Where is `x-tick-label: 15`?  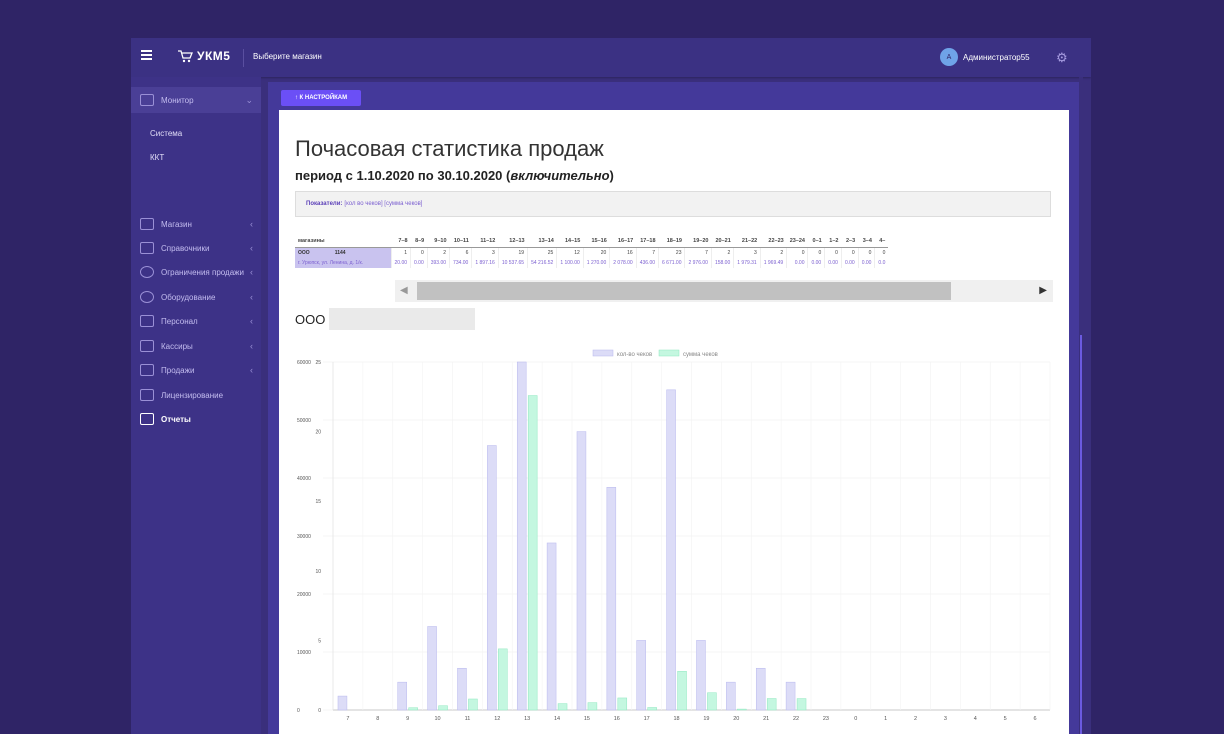
x-tick-label: 15 is located at coordinates (587, 719).